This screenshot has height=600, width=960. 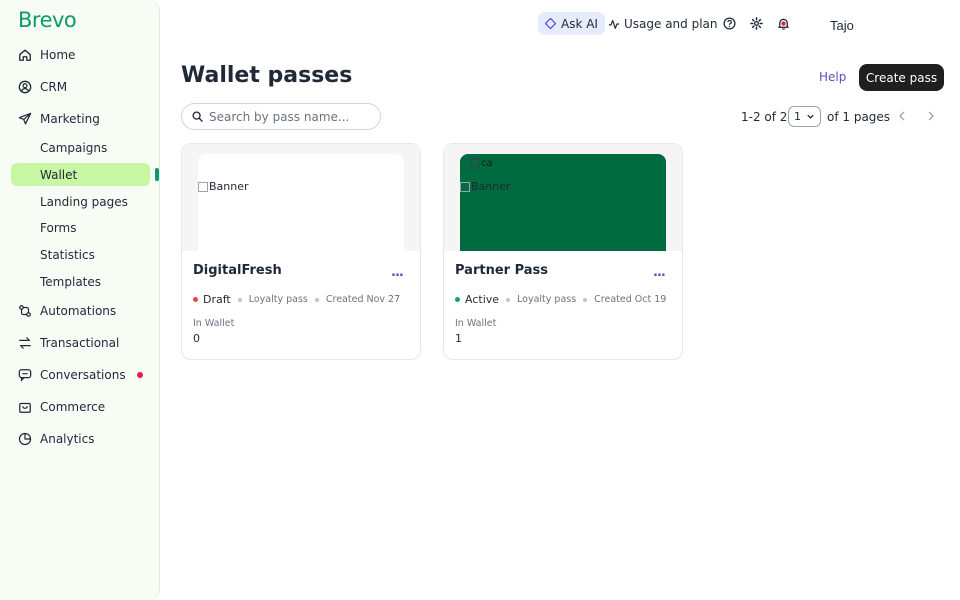 What do you see at coordinates (25, 311) in the screenshot?
I see `automation-icon` at bounding box center [25, 311].